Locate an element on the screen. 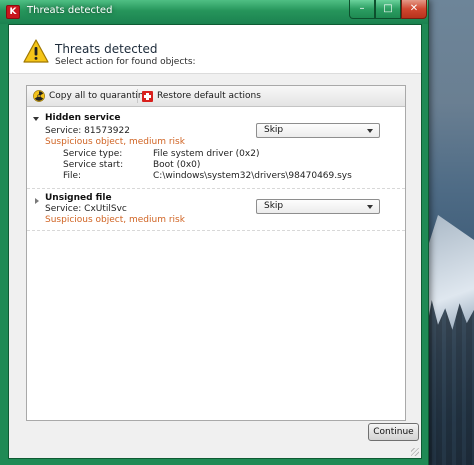 This screenshot has height=465, width=474. detail-label-file: File: is located at coordinates (72, 176).